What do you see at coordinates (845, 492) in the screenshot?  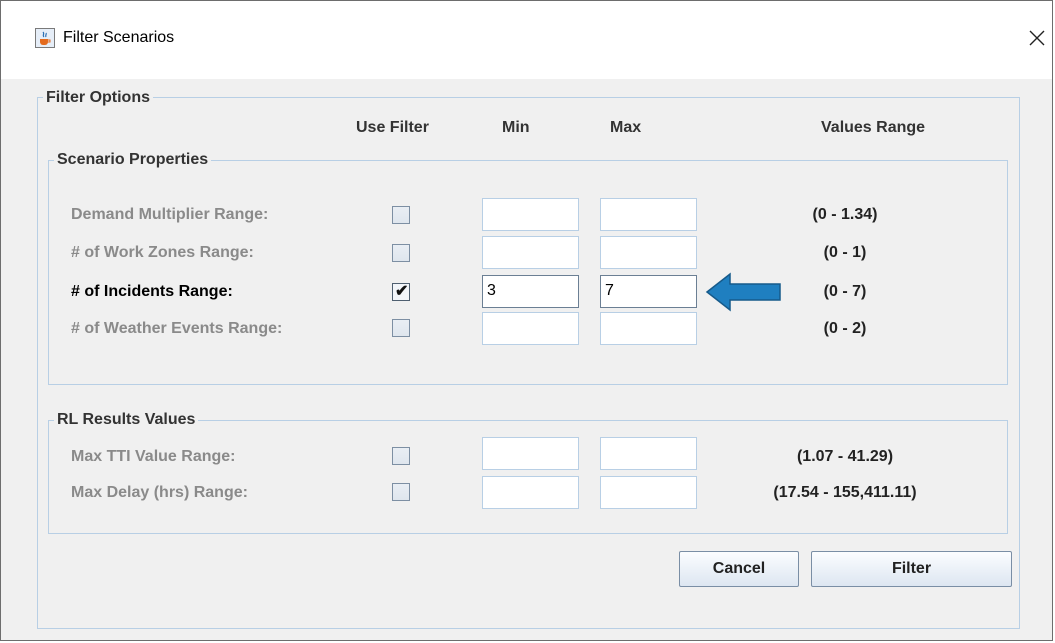 I see `max-delay-range: (17.54 - 155,411.11)` at bounding box center [845, 492].